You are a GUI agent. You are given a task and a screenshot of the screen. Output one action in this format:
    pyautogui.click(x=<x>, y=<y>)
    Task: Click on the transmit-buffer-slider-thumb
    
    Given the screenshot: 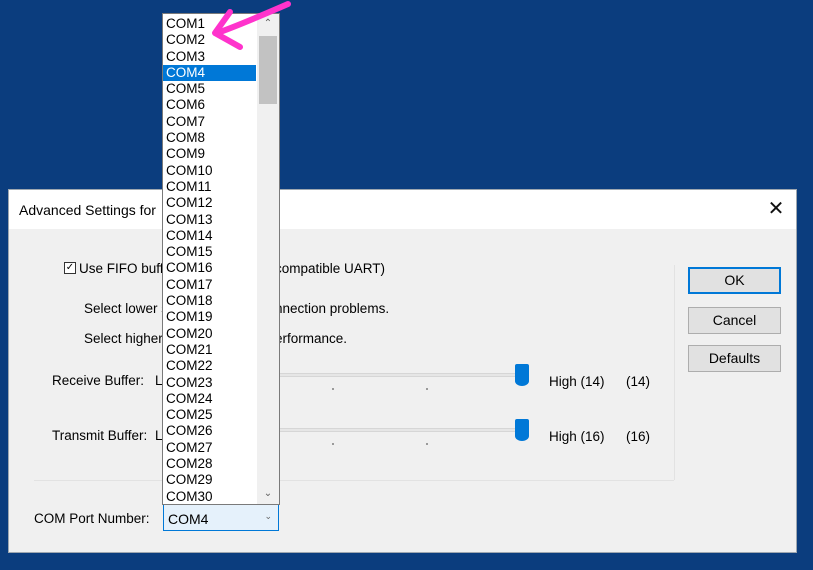 What is the action you would take?
    pyautogui.click(x=522, y=430)
    